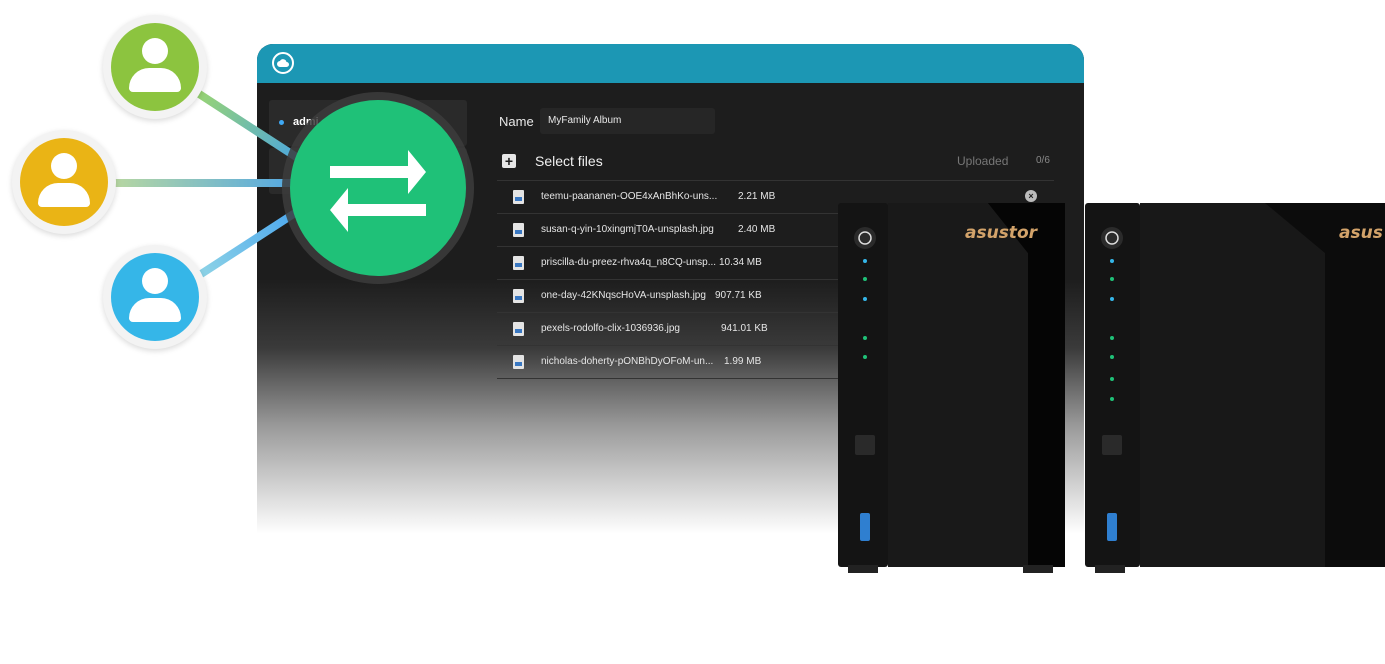 The width and height of the screenshot is (1385, 664). What do you see at coordinates (516, 121) in the screenshot?
I see `name-label: Name` at bounding box center [516, 121].